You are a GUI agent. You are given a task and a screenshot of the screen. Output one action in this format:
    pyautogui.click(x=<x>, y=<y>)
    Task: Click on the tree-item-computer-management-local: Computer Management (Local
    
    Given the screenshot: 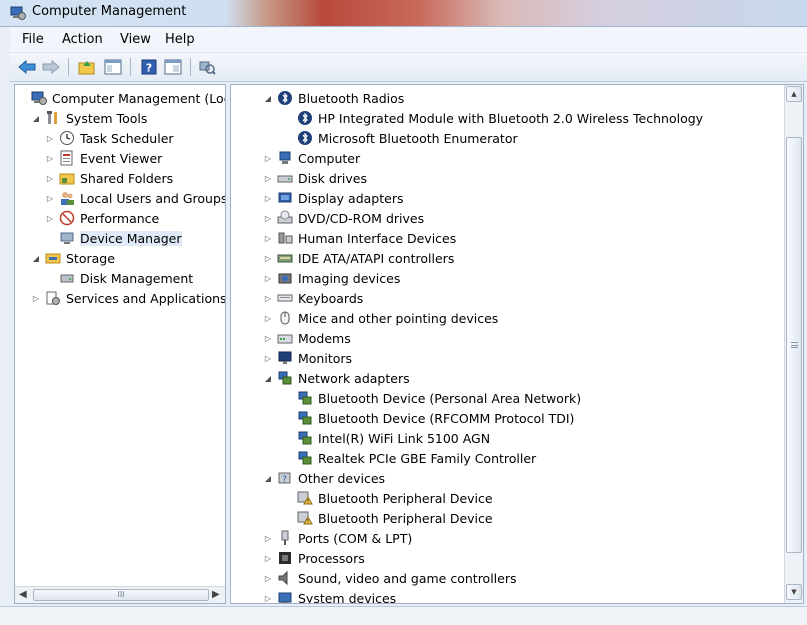 What is the action you would take?
    pyautogui.click(x=121, y=98)
    